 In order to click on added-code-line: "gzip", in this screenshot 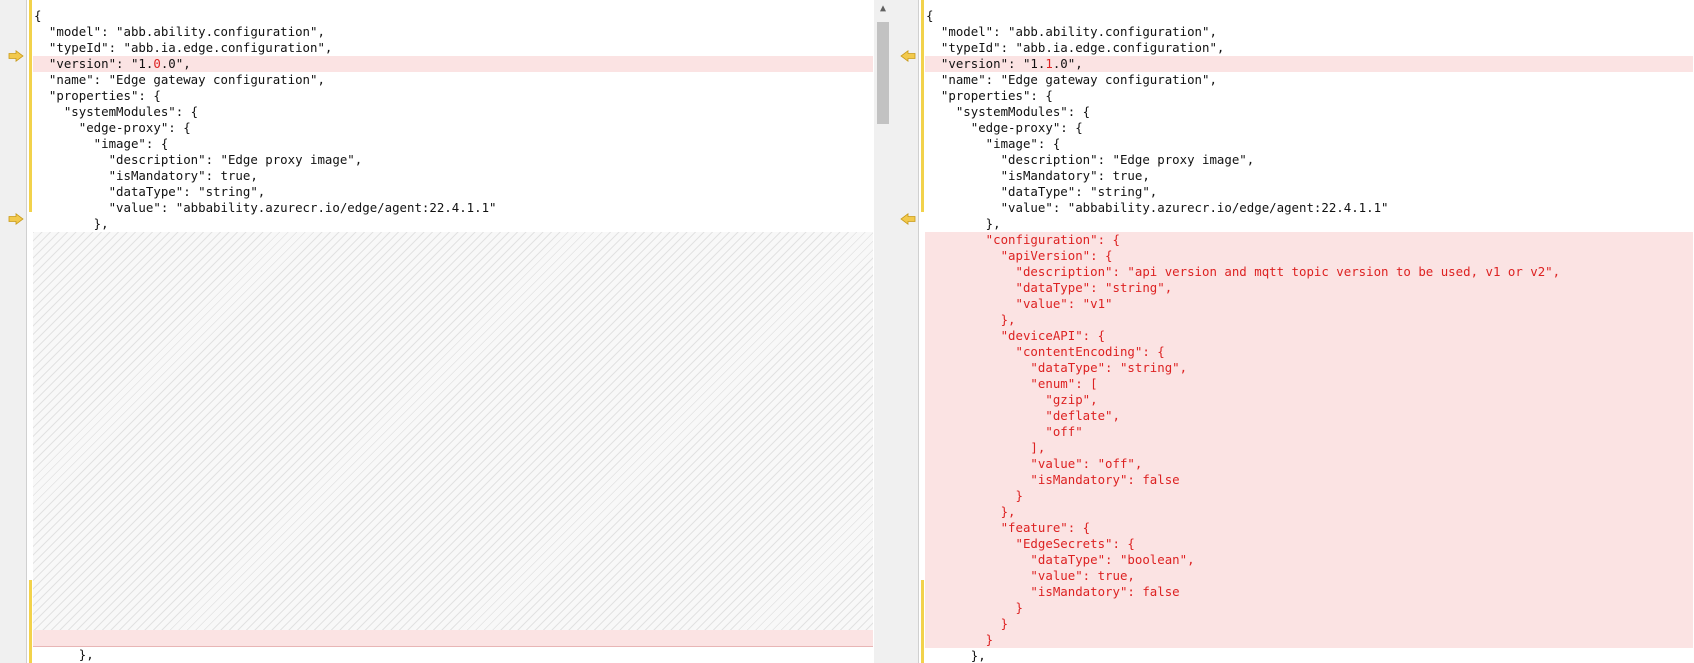, I will do `click(1309, 400)`.